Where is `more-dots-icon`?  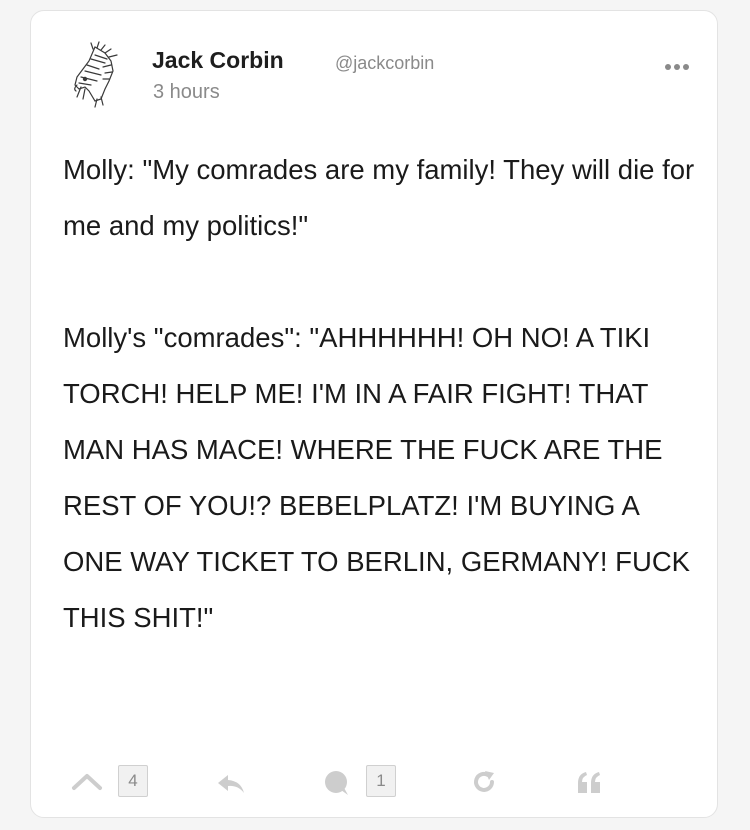 more-dots-icon is located at coordinates (677, 67).